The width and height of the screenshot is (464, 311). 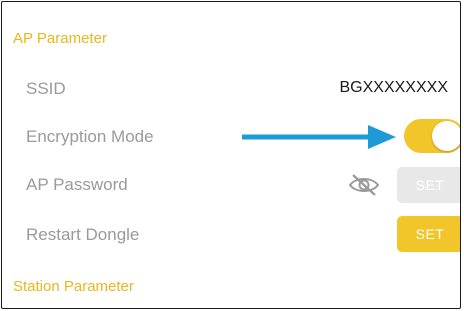 I want to click on ap-password-label: AP Password, so click(x=77, y=184).